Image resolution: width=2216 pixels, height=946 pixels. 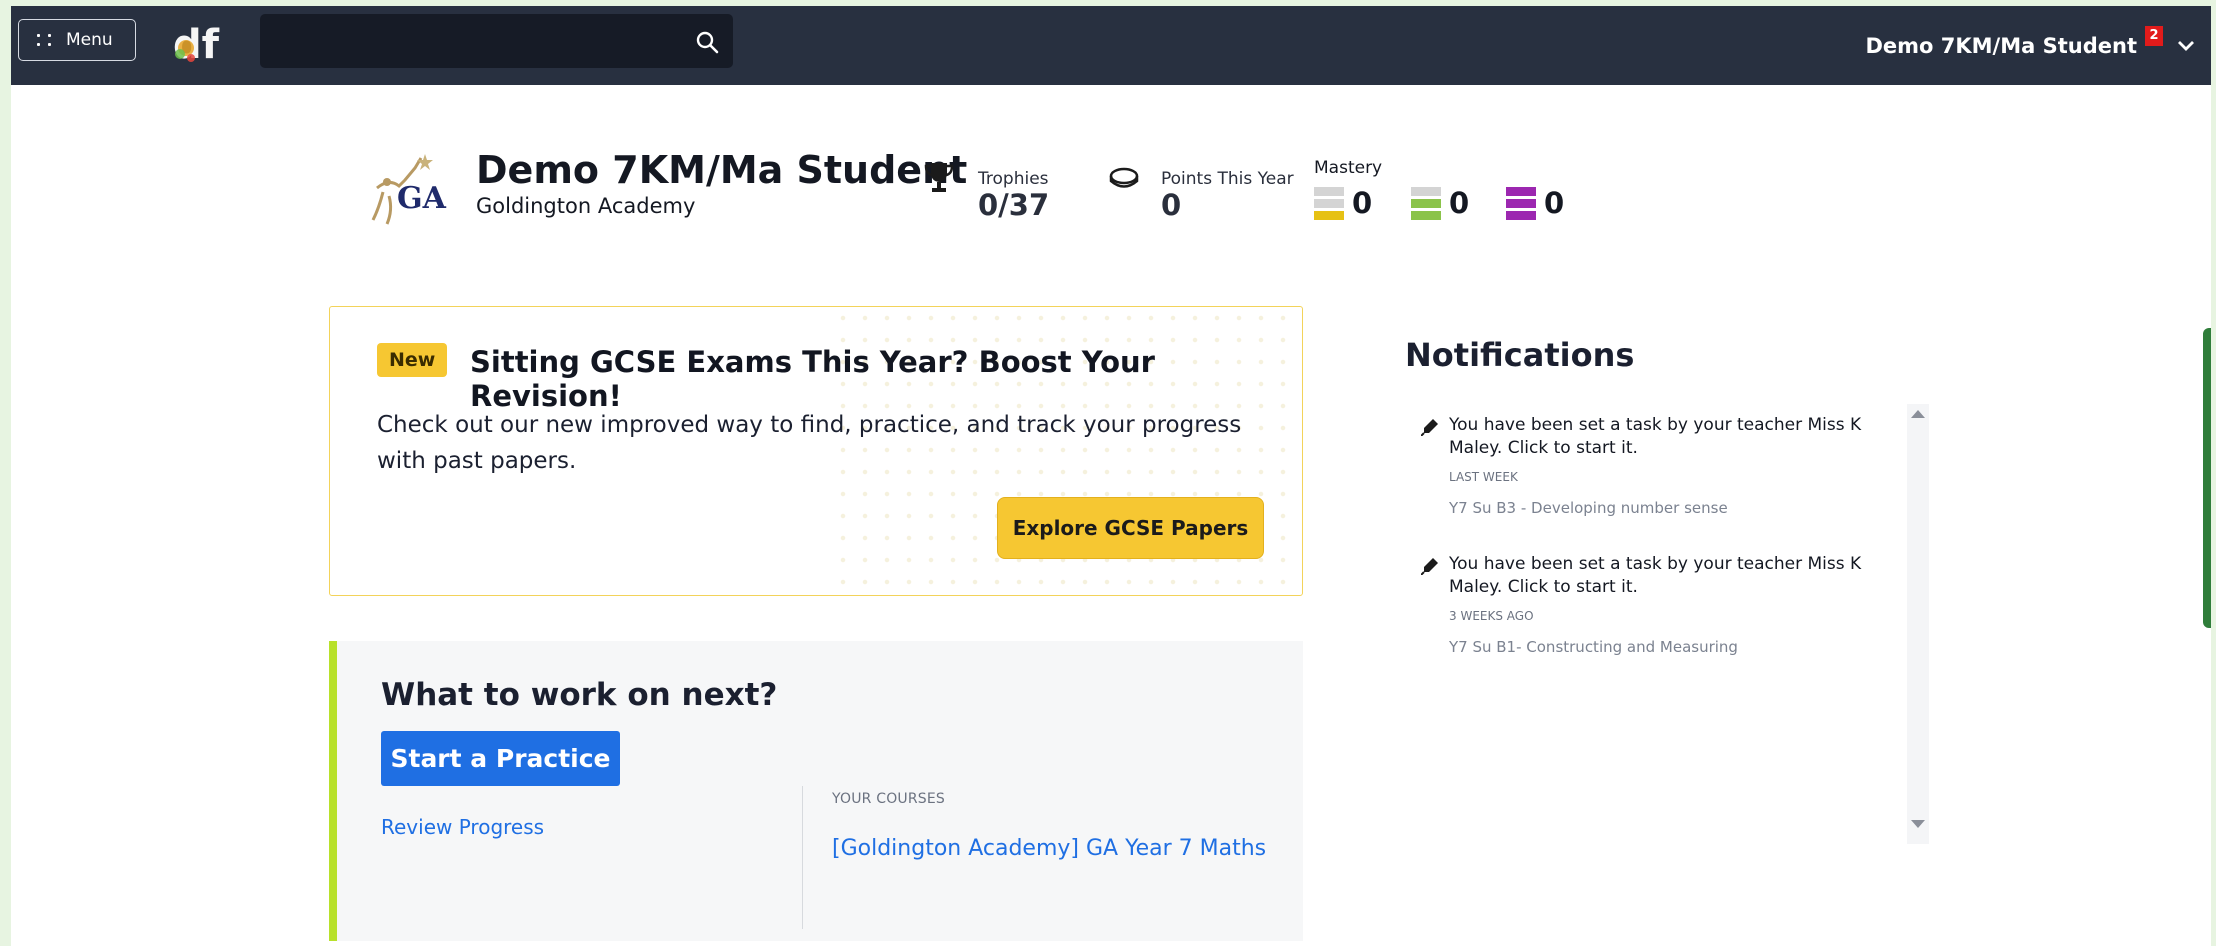 What do you see at coordinates (422, 198) in the screenshot?
I see `crest-text: GA` at bounding box center [422, 198].